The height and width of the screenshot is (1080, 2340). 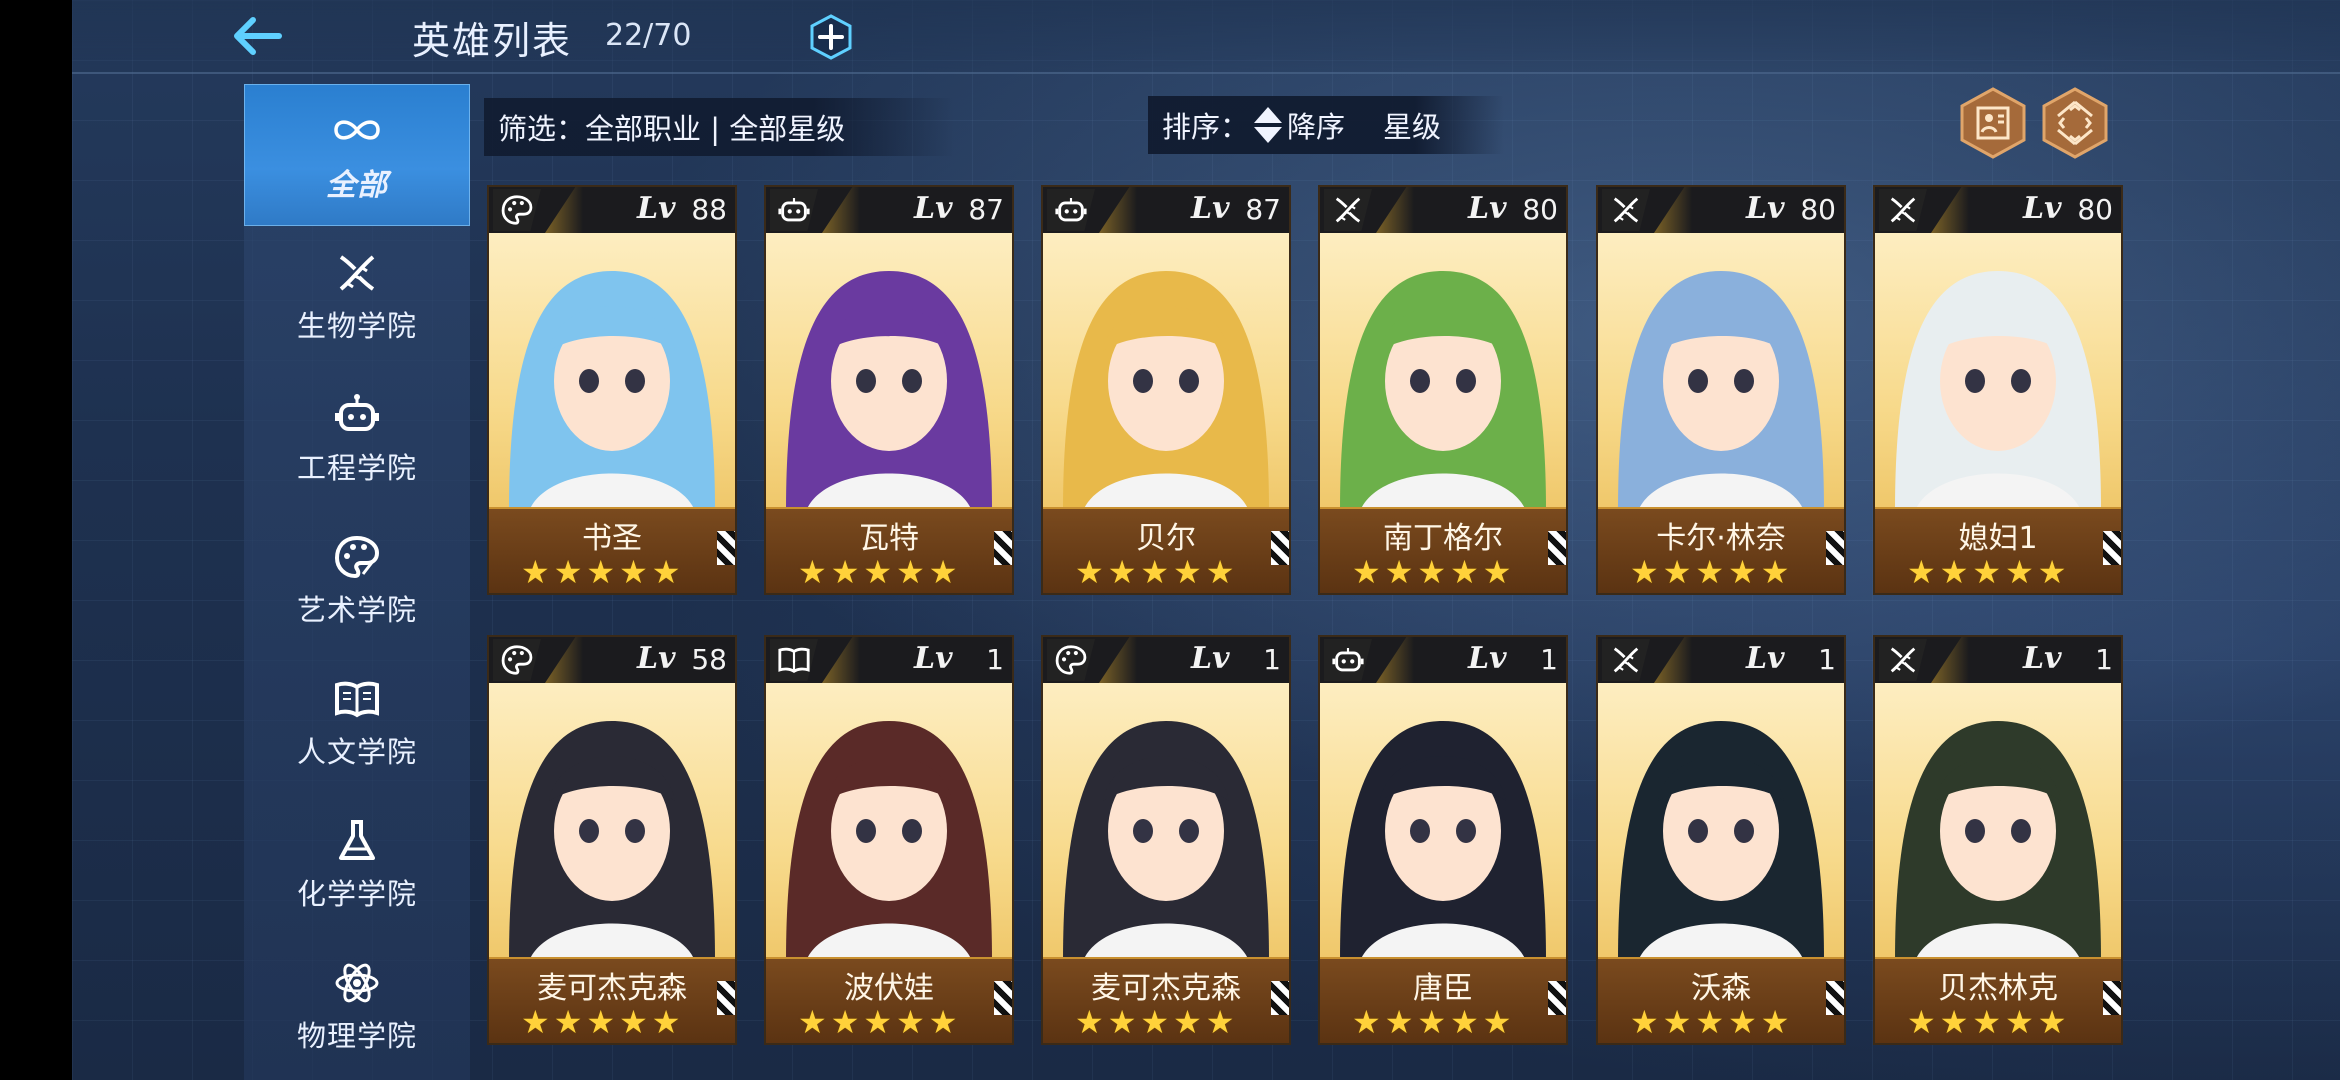 I want to click on sidebar-item-biology: 生物学院, so click(x=357, y=297).